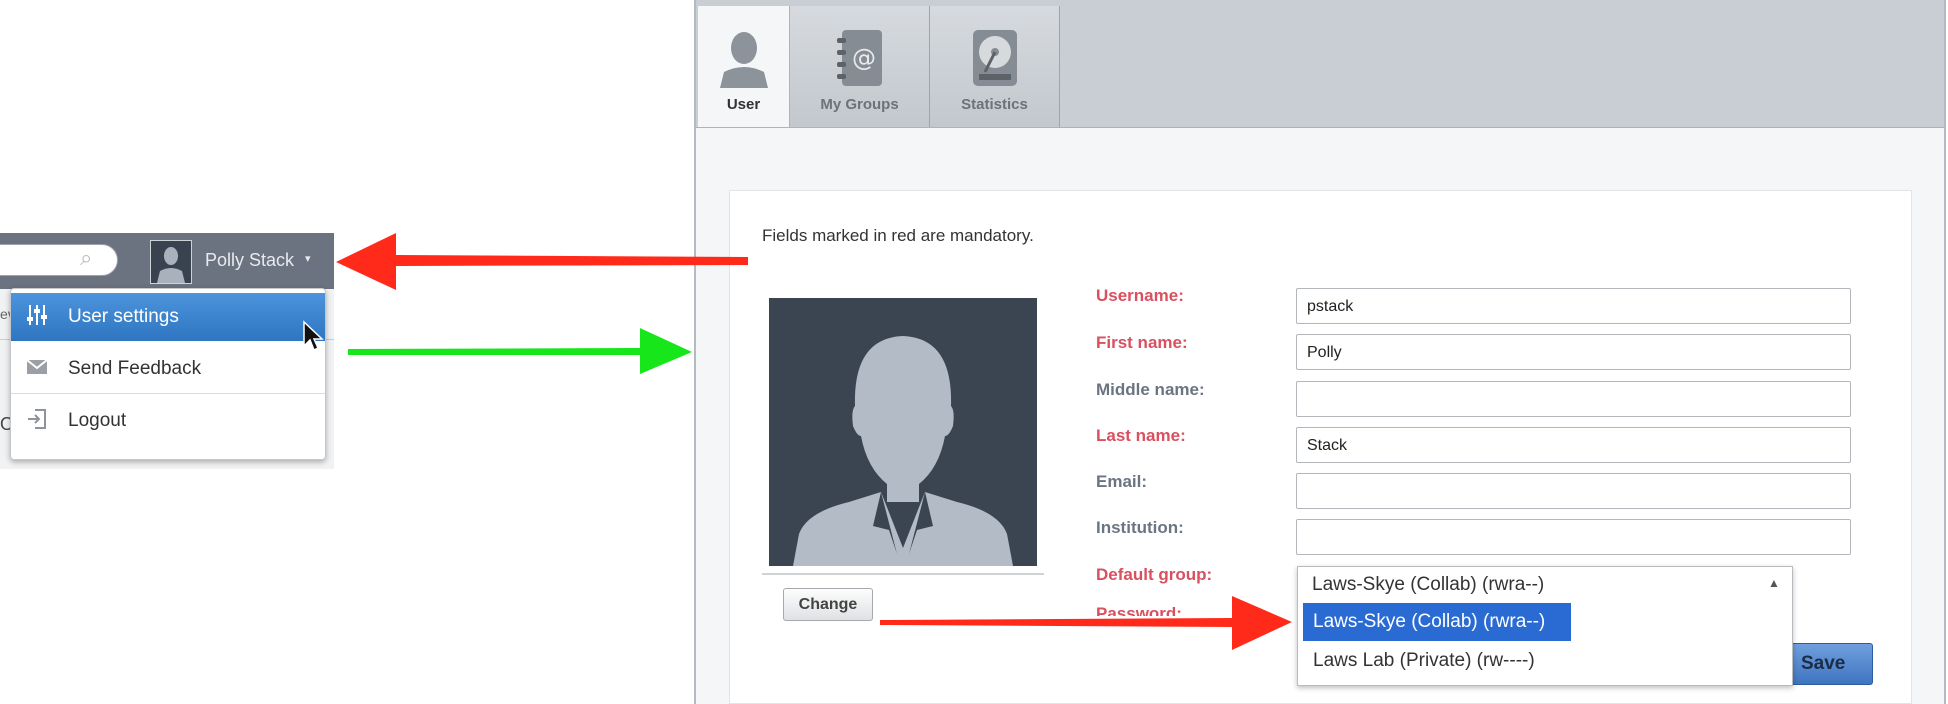 The height and width of the screenshot is (704, 1948). Describe the element at coordinates (1573, 445) in the screenshot. I see `last-name-field: Stack` at that location.